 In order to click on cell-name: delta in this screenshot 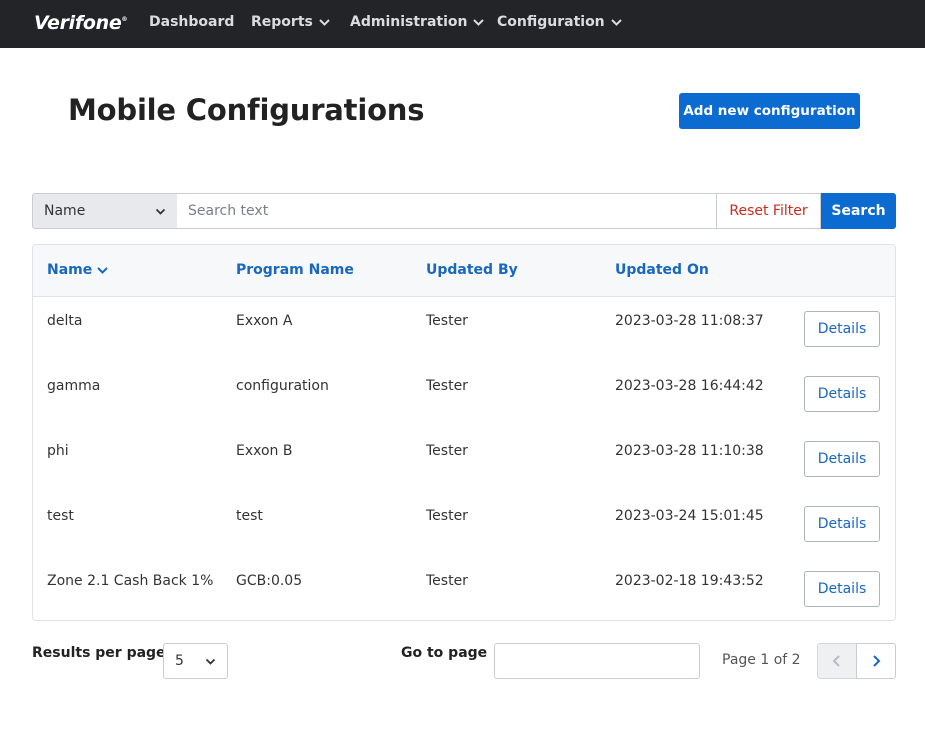, I will do `click(65, 321)`.